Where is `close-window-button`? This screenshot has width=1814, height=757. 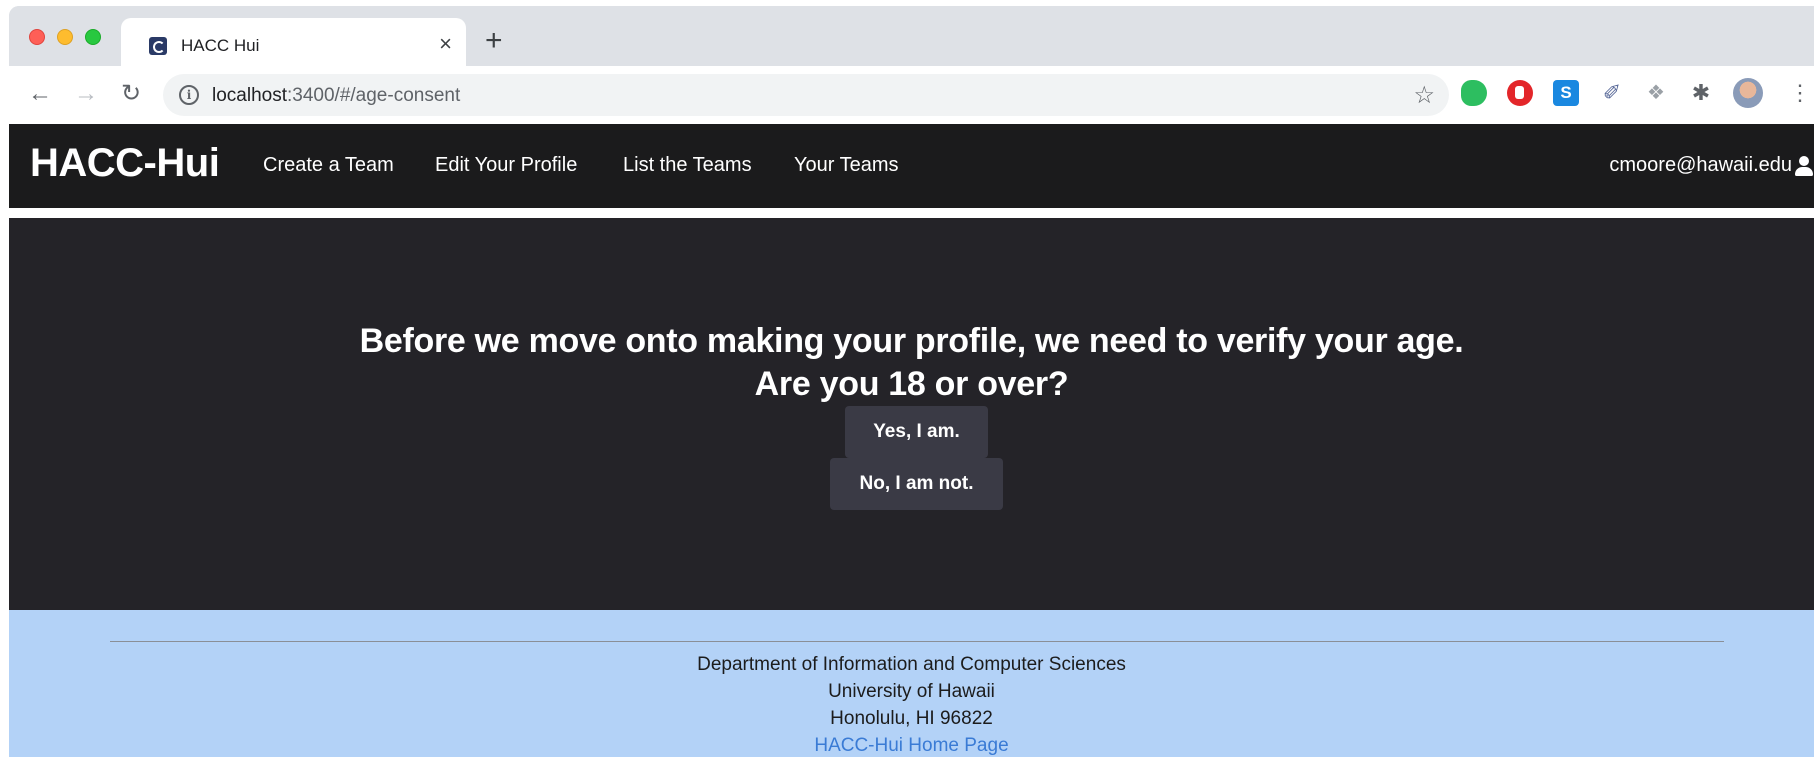 close-window-button is located at coordinates (37, 37).